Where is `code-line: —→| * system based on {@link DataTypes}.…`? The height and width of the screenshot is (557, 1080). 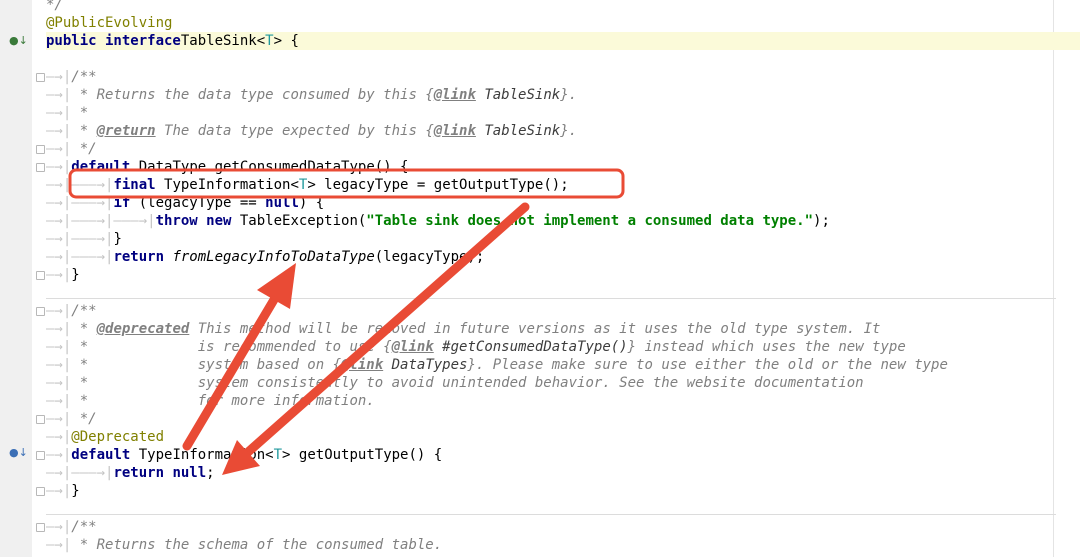 code-line: —→| * system based on {@link DataTypes}.… is located at coordinates (563, 365).